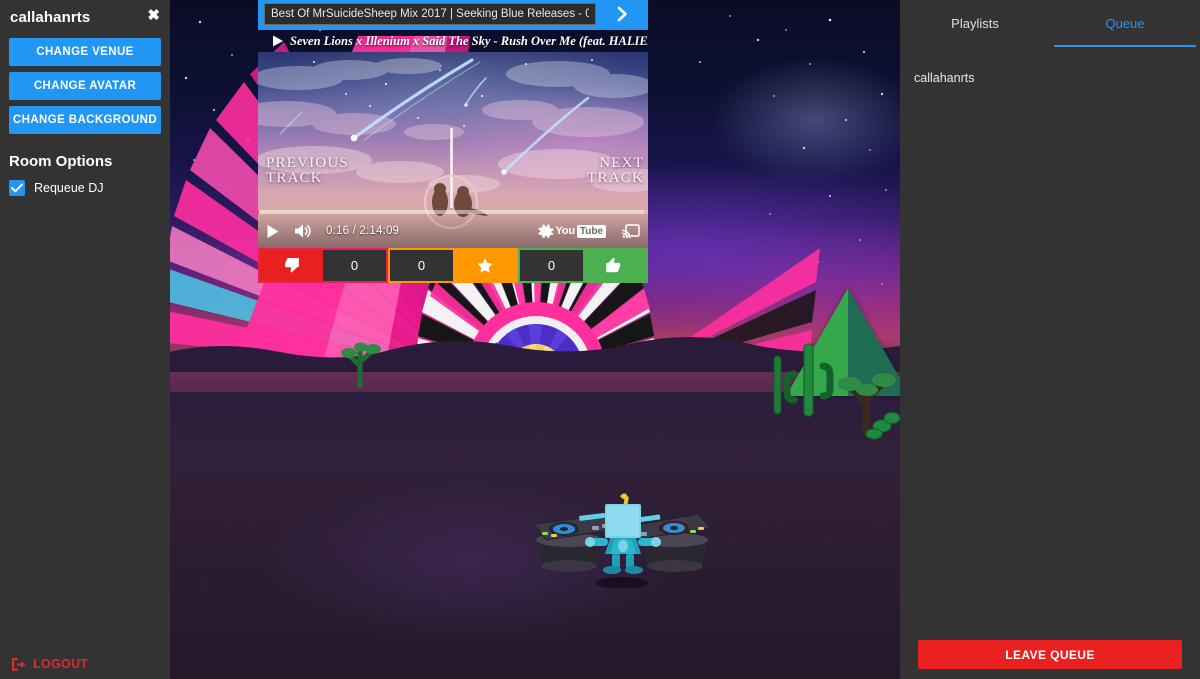 The width and height of the screenshot is (1200, 679). I want to click on gear-icon, so click(546, 231).